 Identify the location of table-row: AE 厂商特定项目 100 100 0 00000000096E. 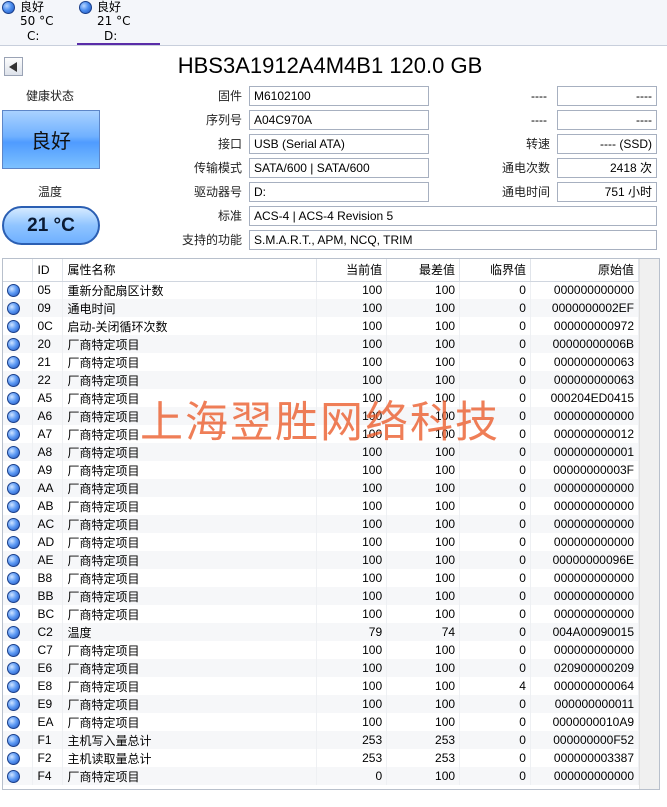
(321, 560).